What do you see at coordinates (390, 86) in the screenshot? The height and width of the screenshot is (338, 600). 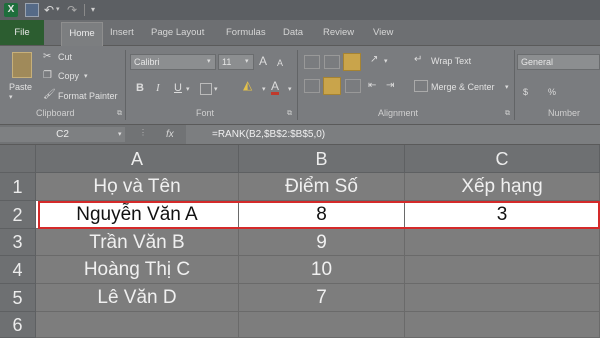 I see `increase-indent-icon: ⇥` at bounding box center [390, 86].